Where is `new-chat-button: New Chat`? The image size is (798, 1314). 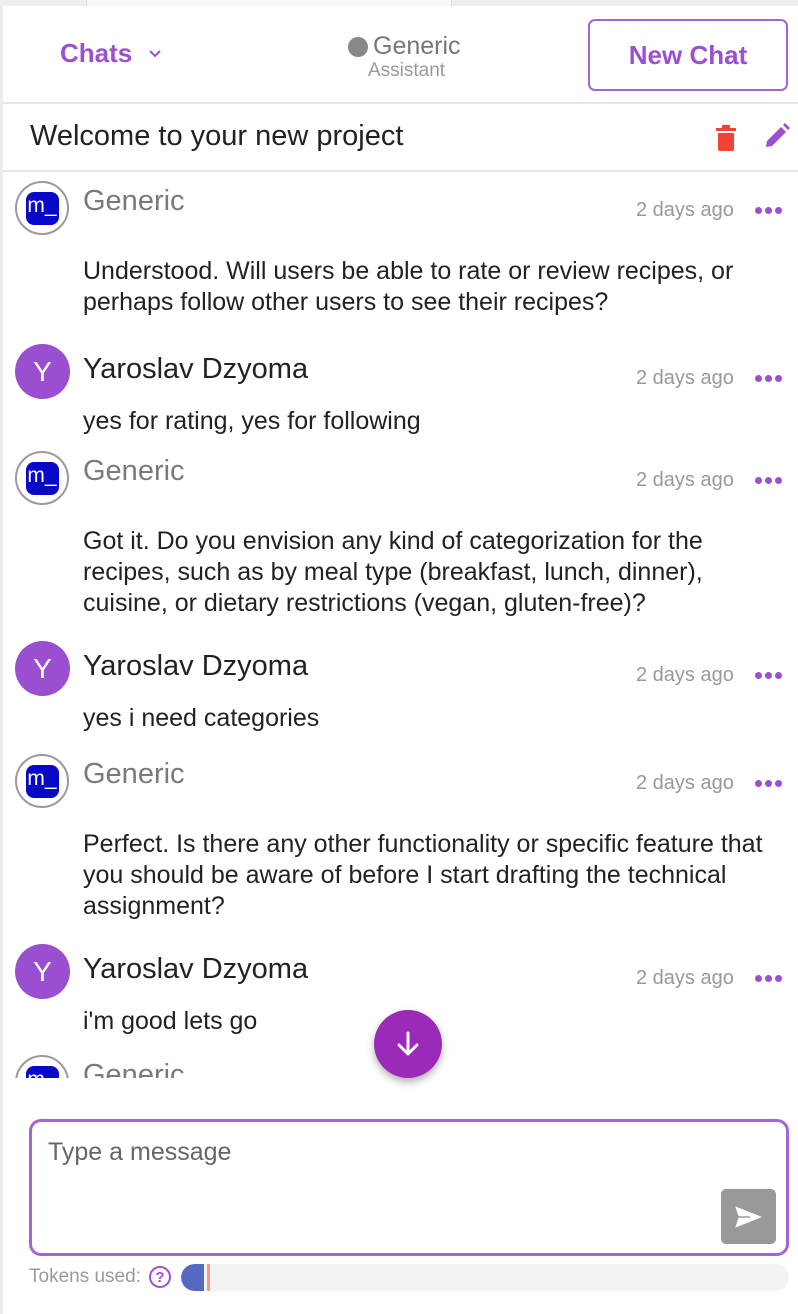
new-chat-button: New Chat is located at coordinates (688, 55).